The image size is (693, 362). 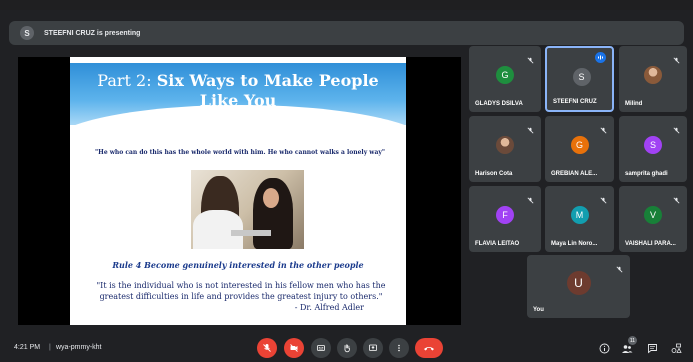 I want to click on captions-icon, so click(x=321, y=348).